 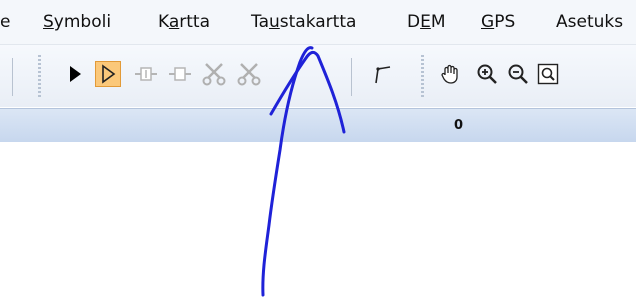 I want to click on add-point-button, so click(x=146, y=74).